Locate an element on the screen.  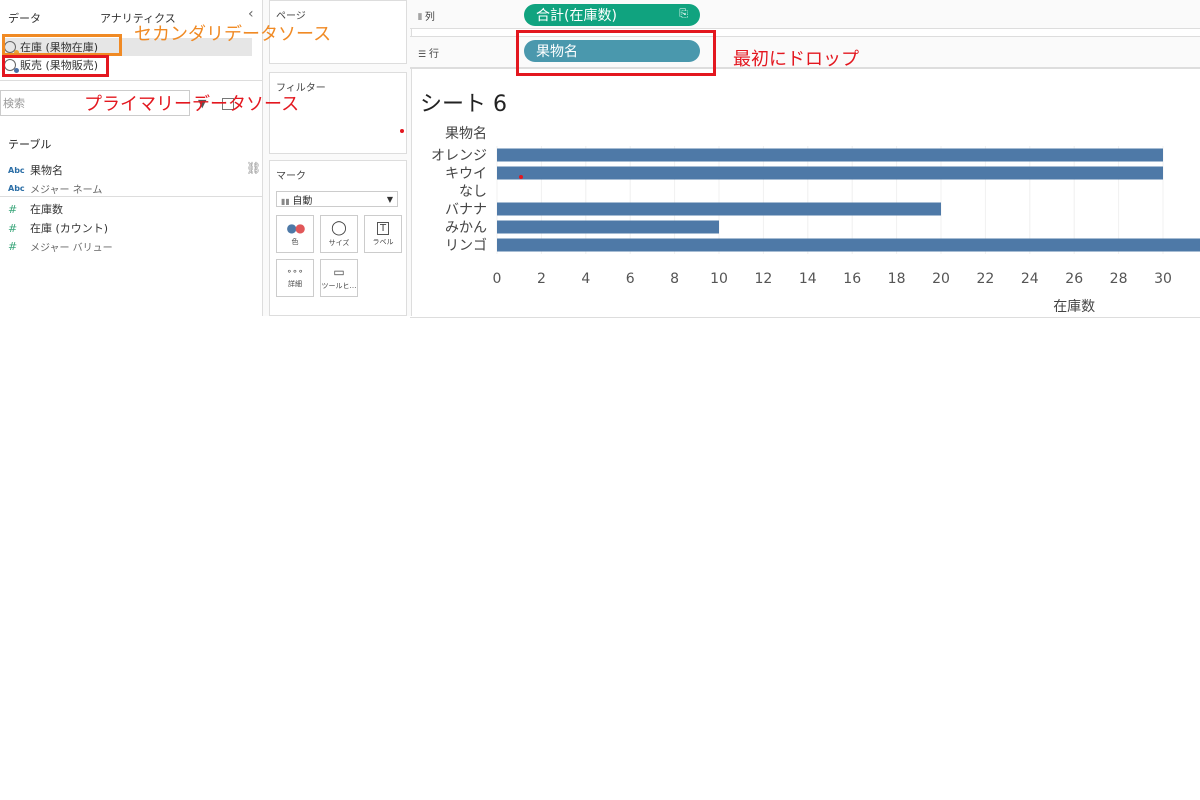
x-tick-label: 20 is located at coordinates (941, 279).